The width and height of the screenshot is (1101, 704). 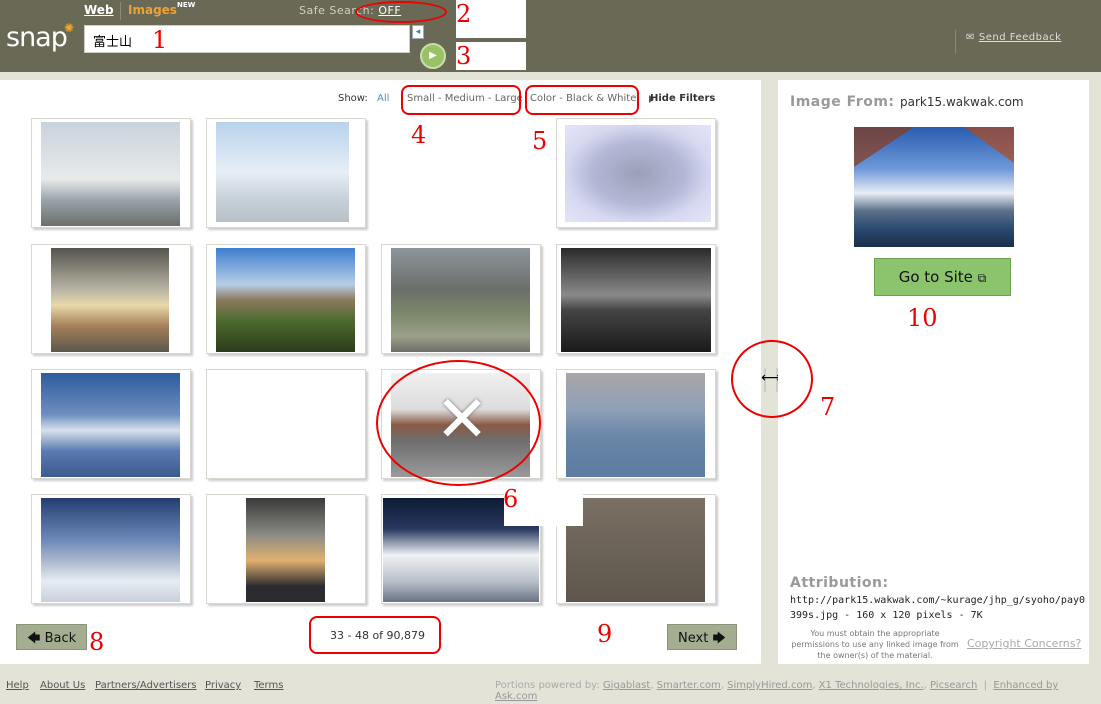 I want to click on footer-link-terms: Terms, so click(x=268, y=685).